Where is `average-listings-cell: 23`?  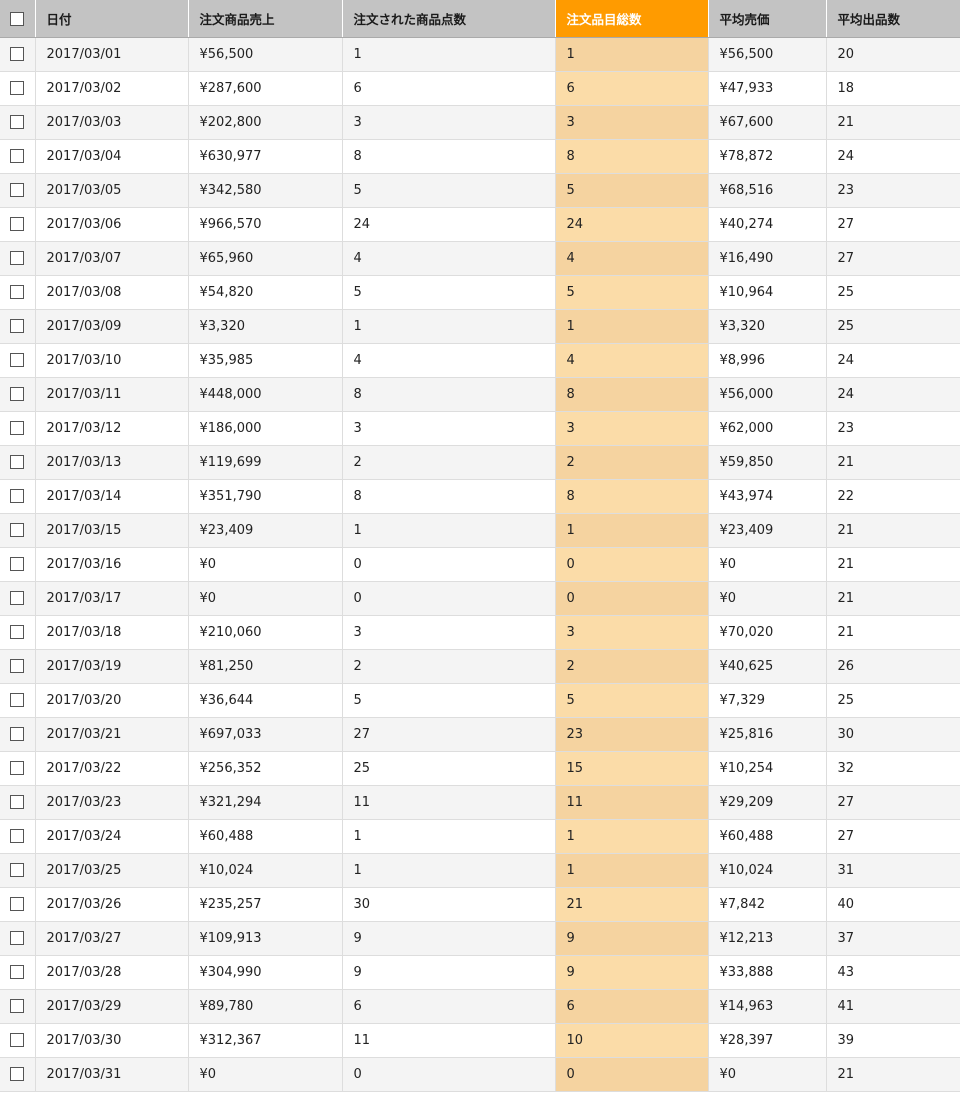 average-listings-cell: 23 is located at coordinates (893, 190).